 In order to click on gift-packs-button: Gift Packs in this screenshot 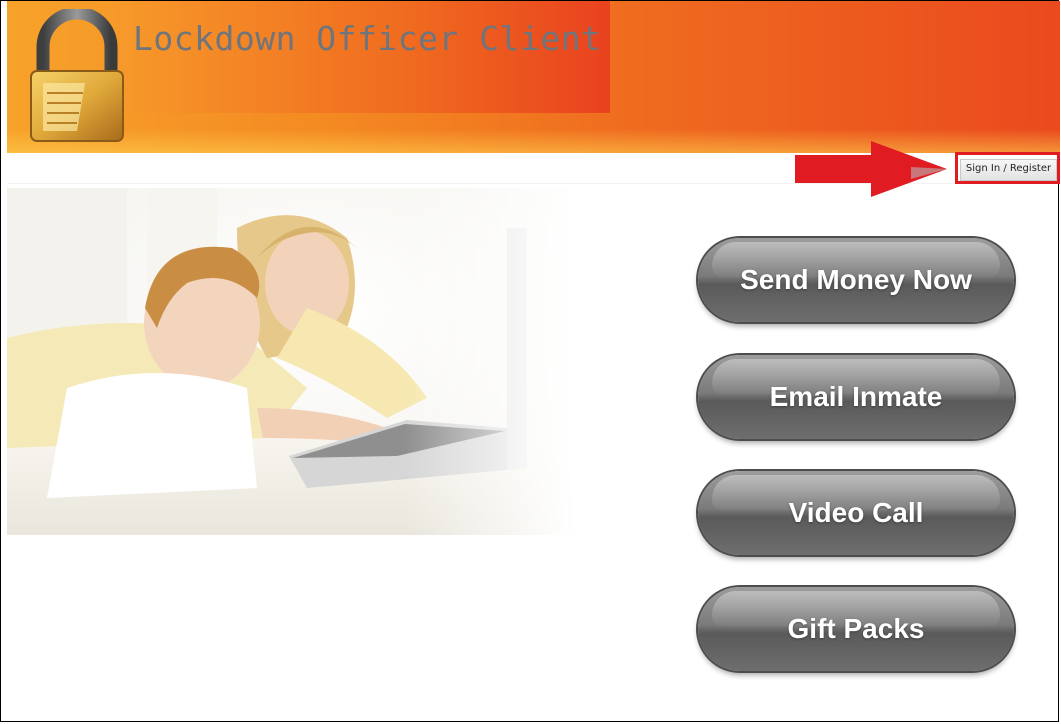, I will do `click(856, 629)`.